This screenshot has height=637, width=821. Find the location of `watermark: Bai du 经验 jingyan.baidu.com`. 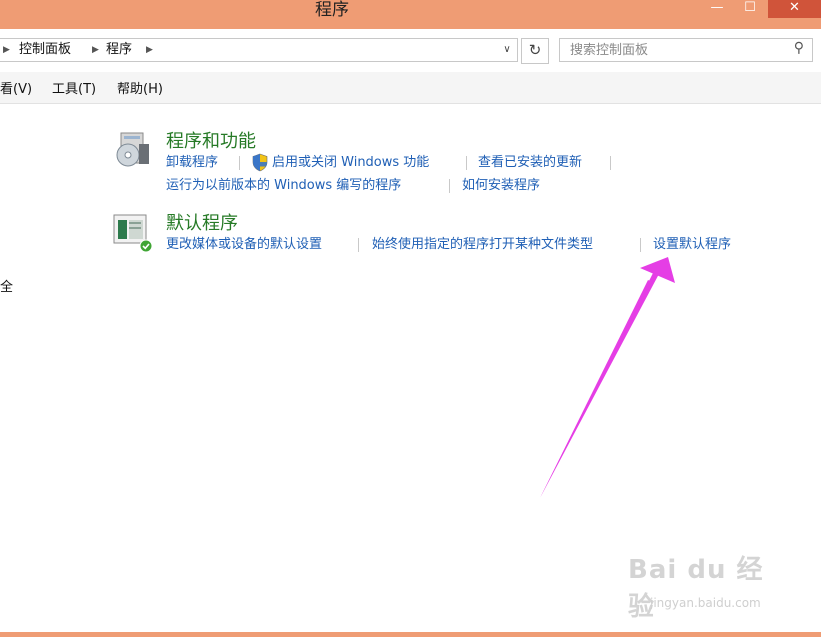

watermark: Bai du 经验 jingyan.baidu.com is located at coordinates (703, 585).